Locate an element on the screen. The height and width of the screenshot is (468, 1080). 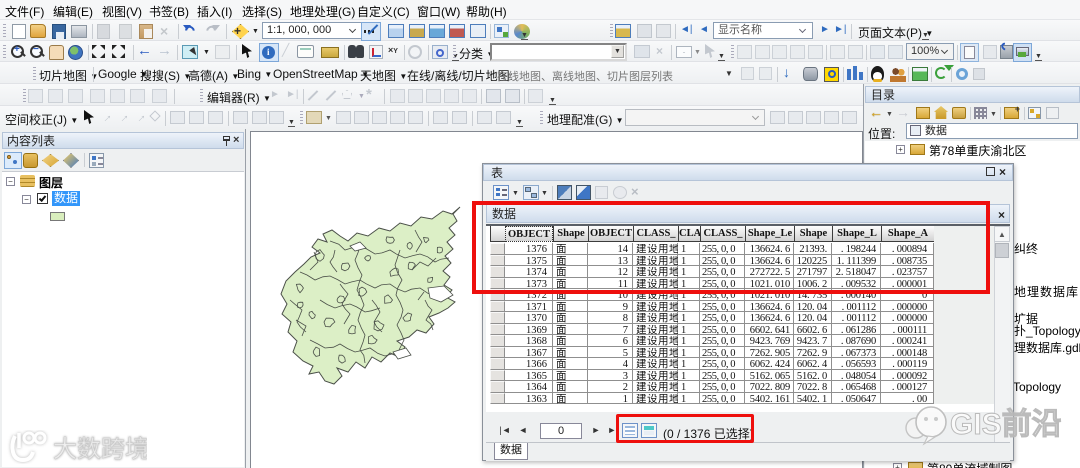
svg-text: GIS前沿 is located at coordinates (1006, 424).